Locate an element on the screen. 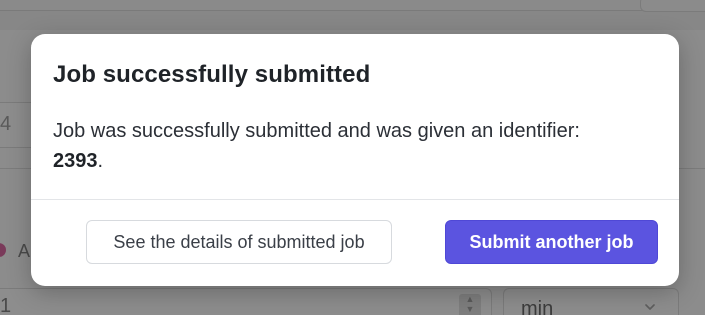 This screenshot has height=315, width=705. job-identifier: 2393 is located at coordinates (75, 161).